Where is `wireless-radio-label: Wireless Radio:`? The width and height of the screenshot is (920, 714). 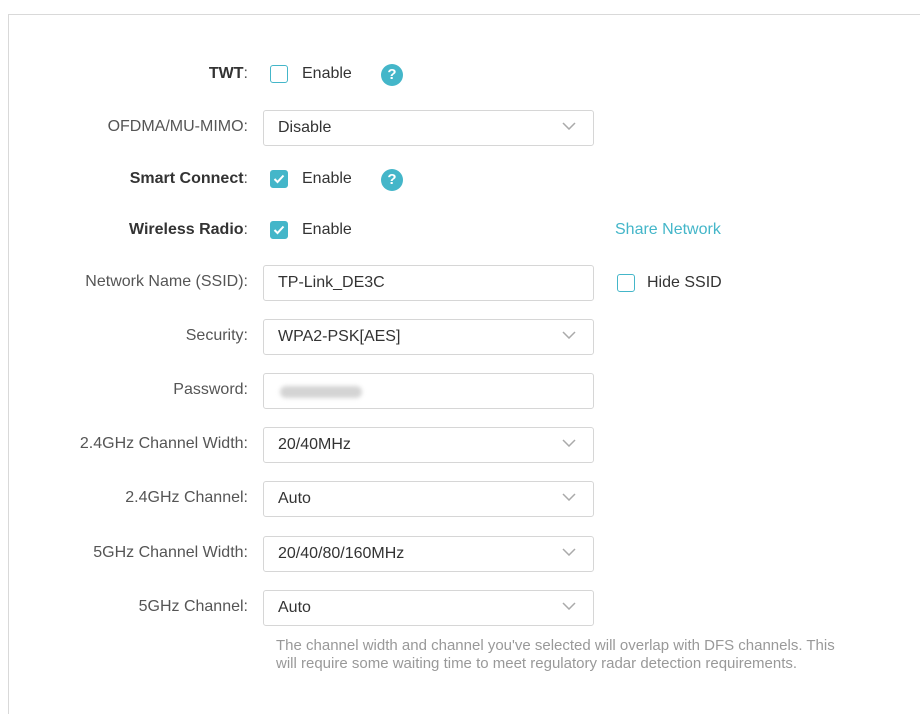
wireless-radio-label: Wireless Radio: is located at coordinates (188, 229).